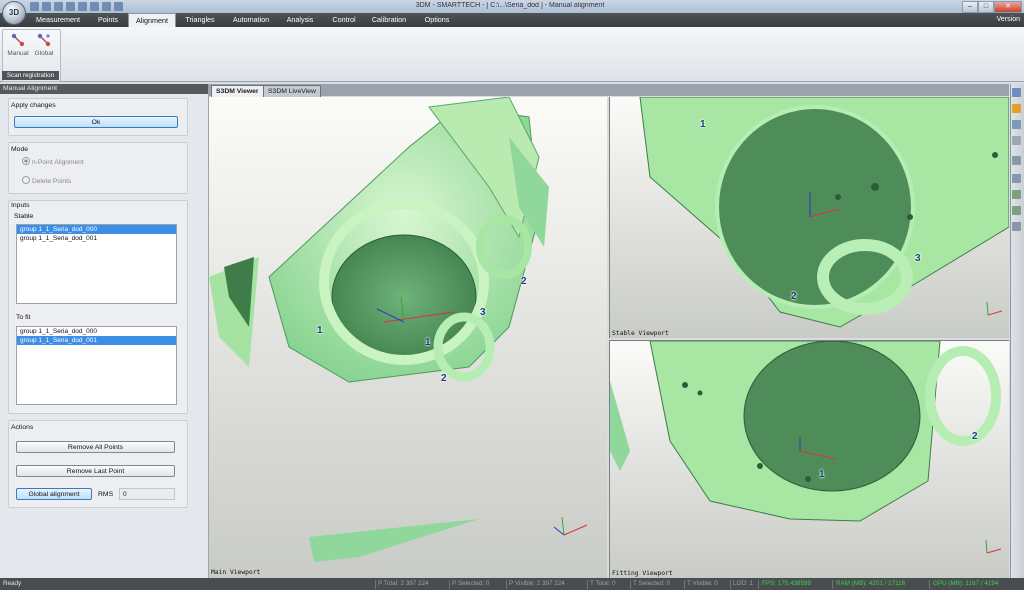 This screenshot has width=1024, height=590. Describe the element at coordinates (236, 572) in the screenshot. I see `main-viewport-label: Main Viewport` at that location.